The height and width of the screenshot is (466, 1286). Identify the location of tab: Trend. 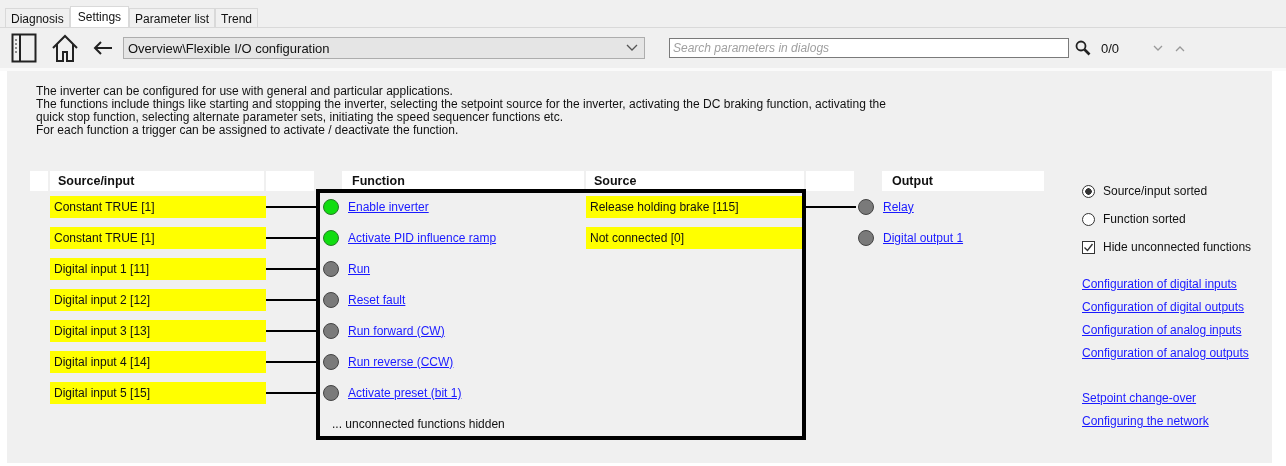
(236, 17).